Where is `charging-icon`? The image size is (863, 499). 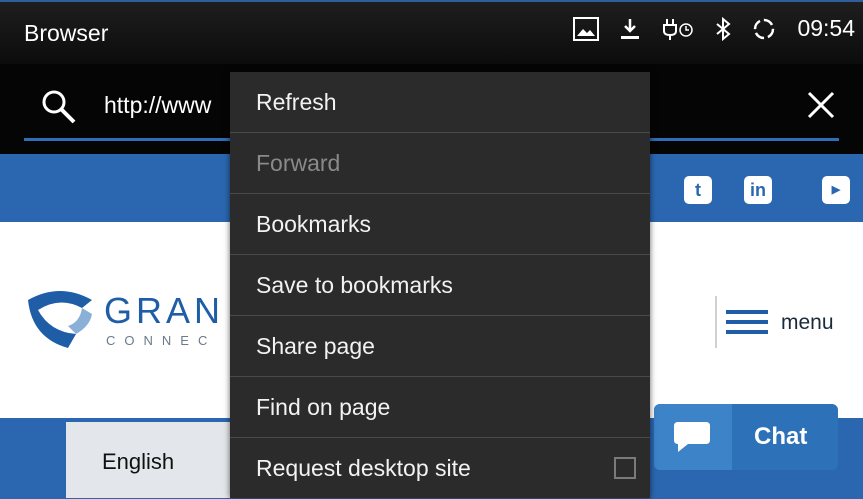
charging-icon is located at coordinates (678, 29).